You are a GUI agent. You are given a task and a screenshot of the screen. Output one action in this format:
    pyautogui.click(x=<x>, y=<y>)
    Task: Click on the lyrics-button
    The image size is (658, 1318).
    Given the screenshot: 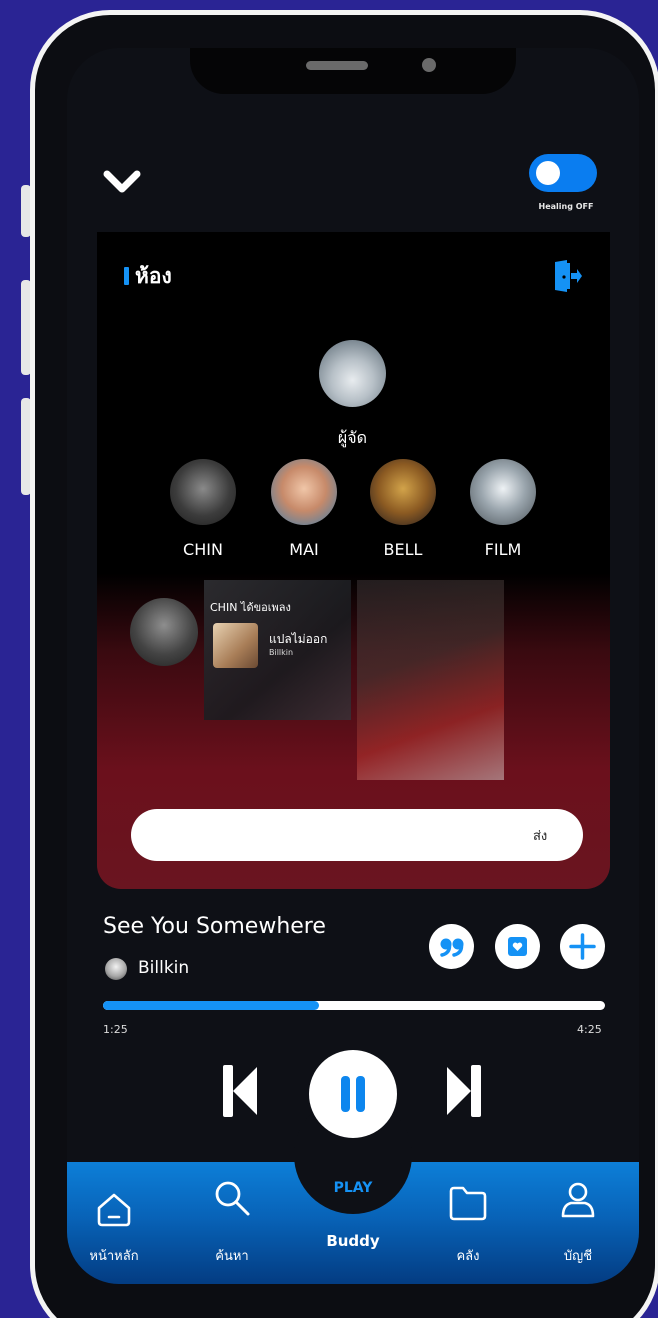 What is the action you would take?
    pyautogui.click(x=451, y=946)
    